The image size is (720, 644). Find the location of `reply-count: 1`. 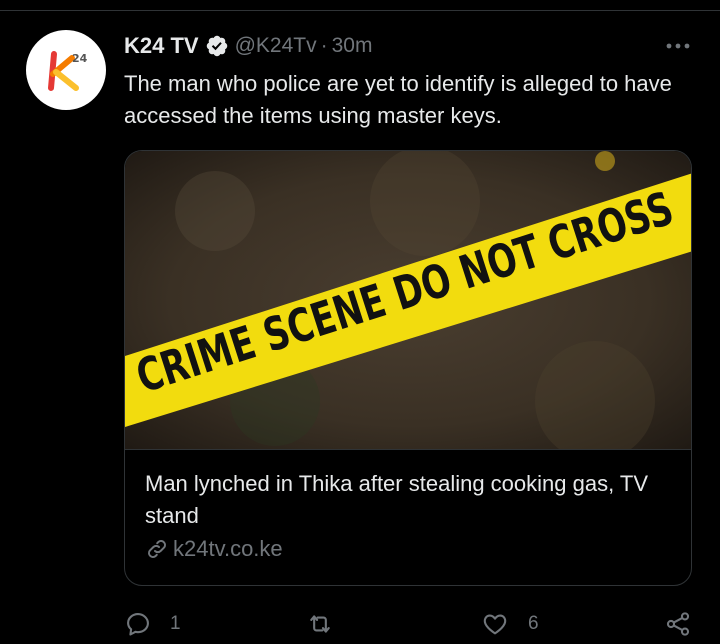

reply-count: 1 is located at coordinates (175, 623).